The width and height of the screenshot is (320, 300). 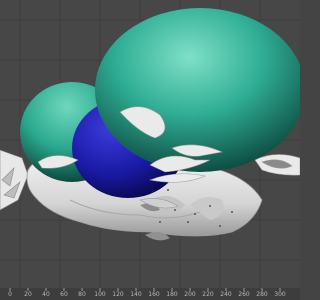 What do you see at coordinates (100, 294) in the screenshot?
I see `ruler-tick-label: 100` at bounding box center [100, 294].